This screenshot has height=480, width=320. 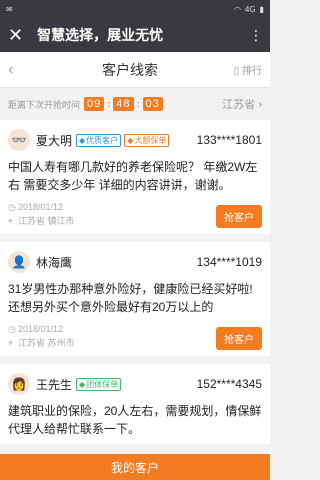 I want to click on lead-location: 江苏省 苏州市, so click(x=46, y=343).